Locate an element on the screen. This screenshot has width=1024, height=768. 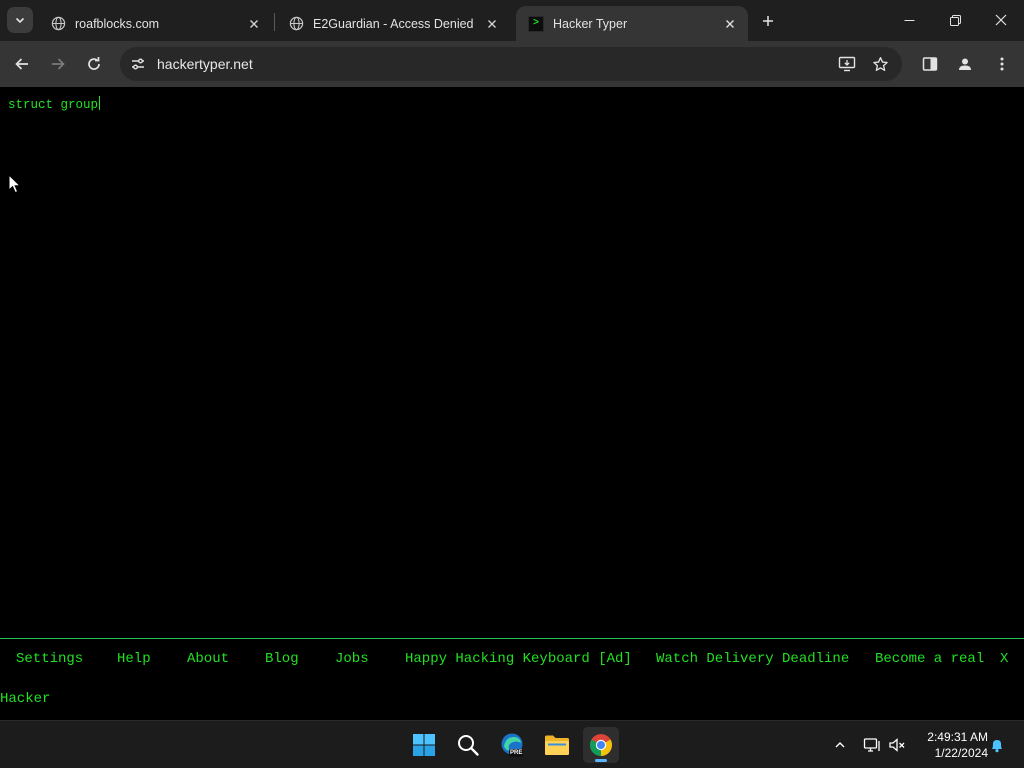
search-button is located at coordinates (468, 745).